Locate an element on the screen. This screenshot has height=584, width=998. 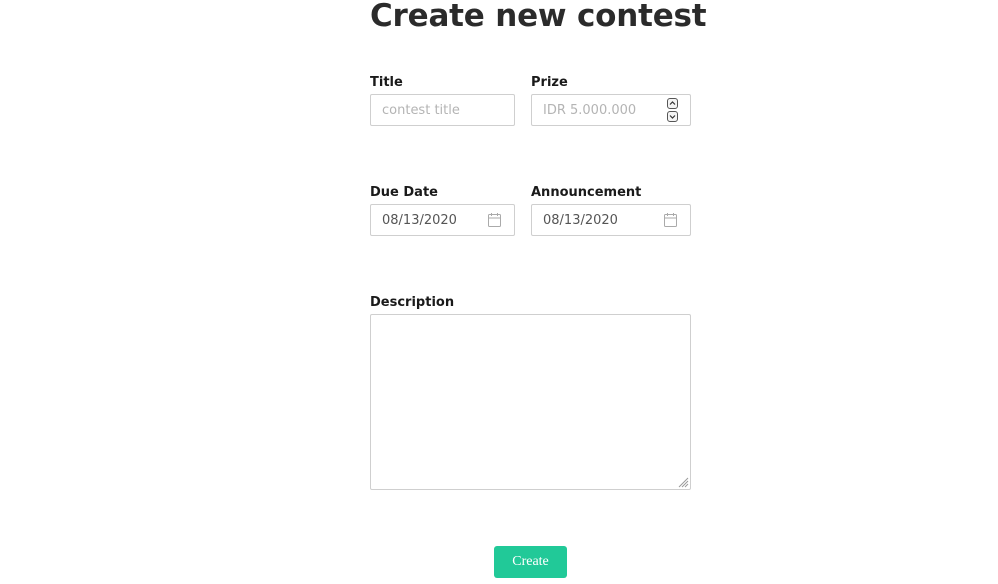
prize-label: Prize is located at coordinates (549, 82).